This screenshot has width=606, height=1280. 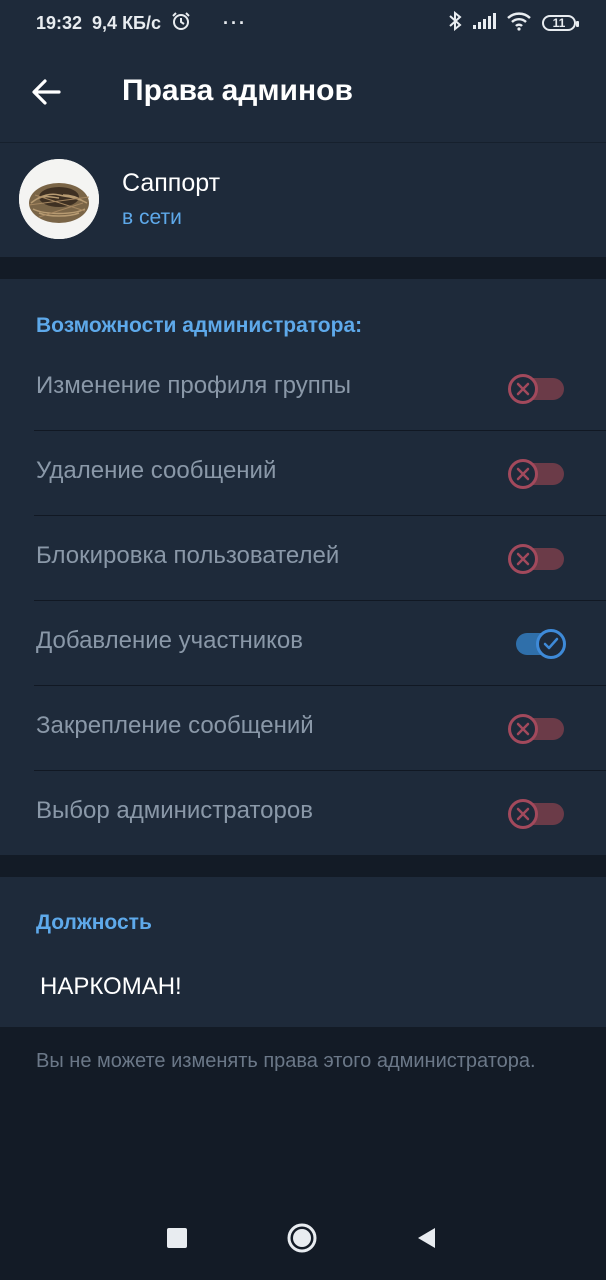 I want to click on profile-name: Саппорт, so click(x=171, y=183).